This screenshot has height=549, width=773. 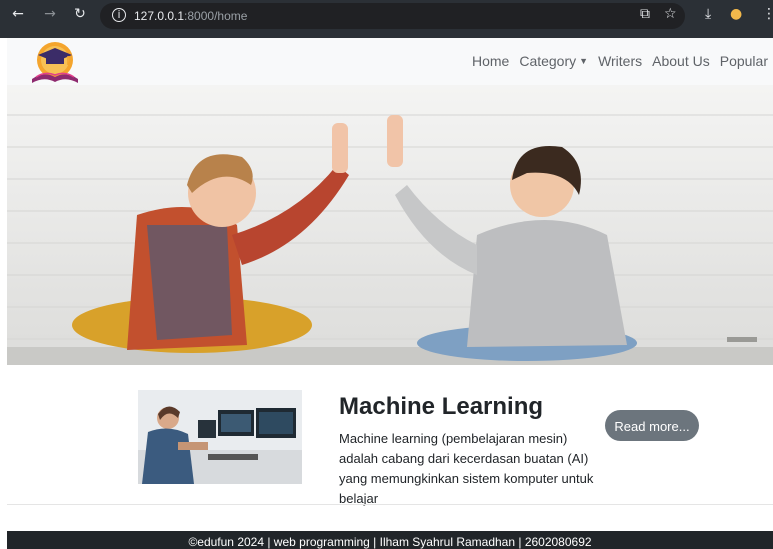 I want to click on back-arrow-icon: ←, so click(x=18, y=14).